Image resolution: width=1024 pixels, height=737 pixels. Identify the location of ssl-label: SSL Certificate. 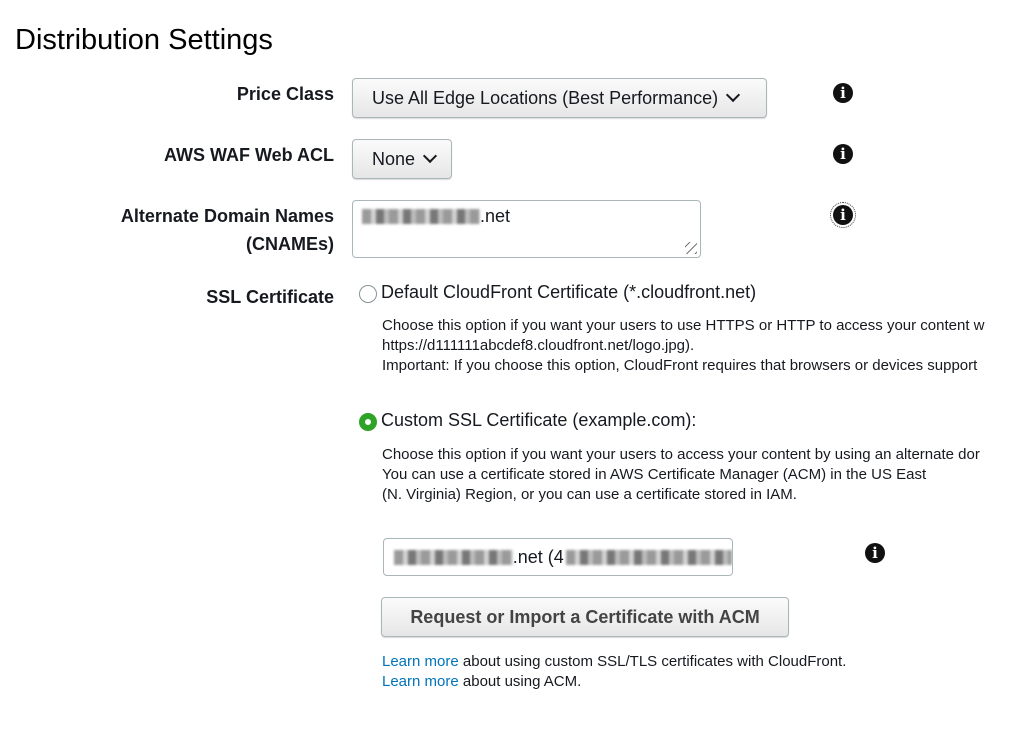
(270, 297).